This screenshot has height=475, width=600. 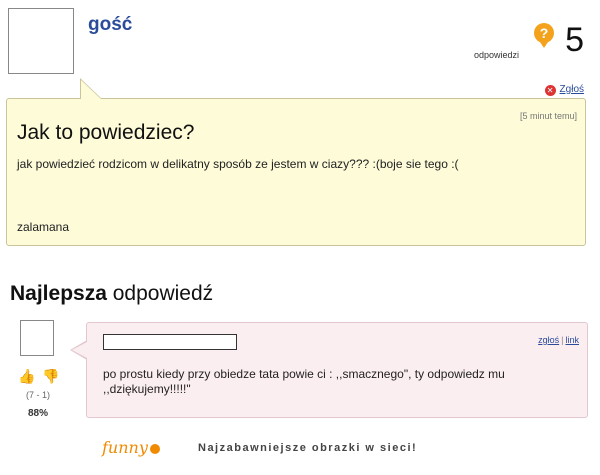 I want to click on site-logo: funny, so click(x=131, y=447).